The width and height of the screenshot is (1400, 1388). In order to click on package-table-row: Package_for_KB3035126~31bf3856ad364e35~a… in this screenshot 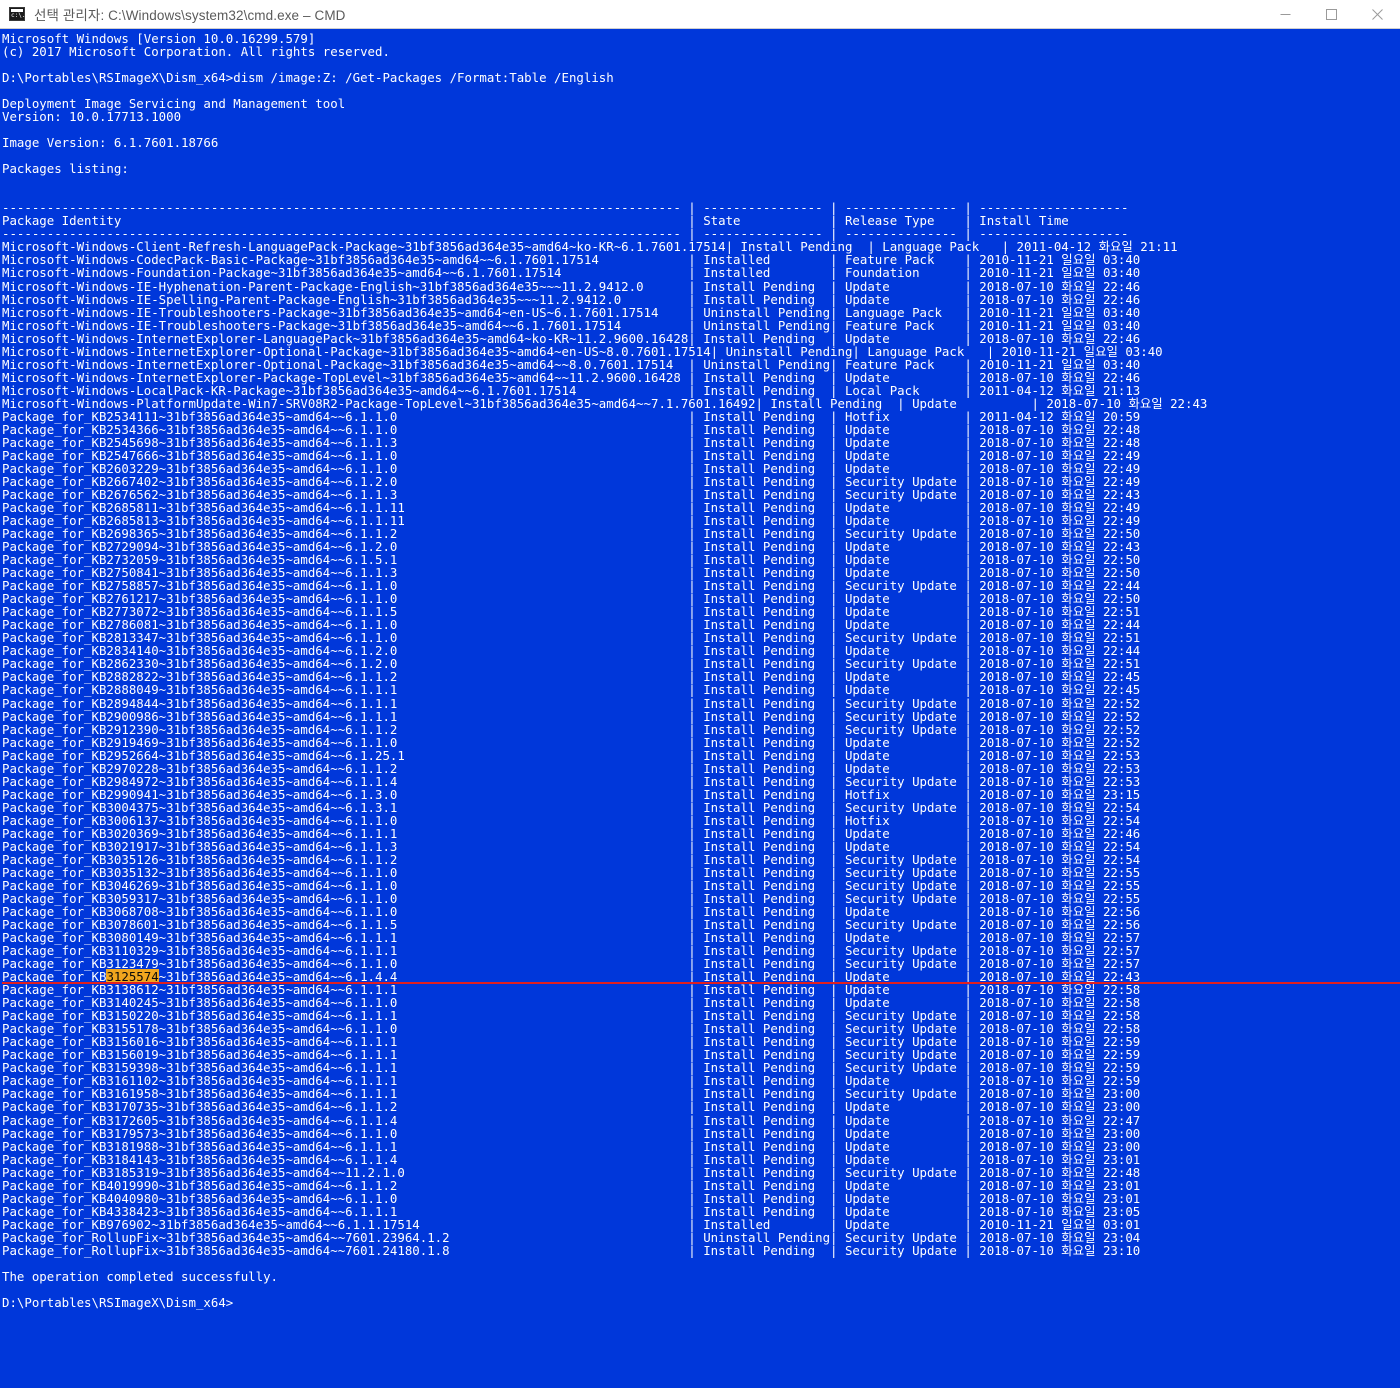, I will do `click(571, 859)`.